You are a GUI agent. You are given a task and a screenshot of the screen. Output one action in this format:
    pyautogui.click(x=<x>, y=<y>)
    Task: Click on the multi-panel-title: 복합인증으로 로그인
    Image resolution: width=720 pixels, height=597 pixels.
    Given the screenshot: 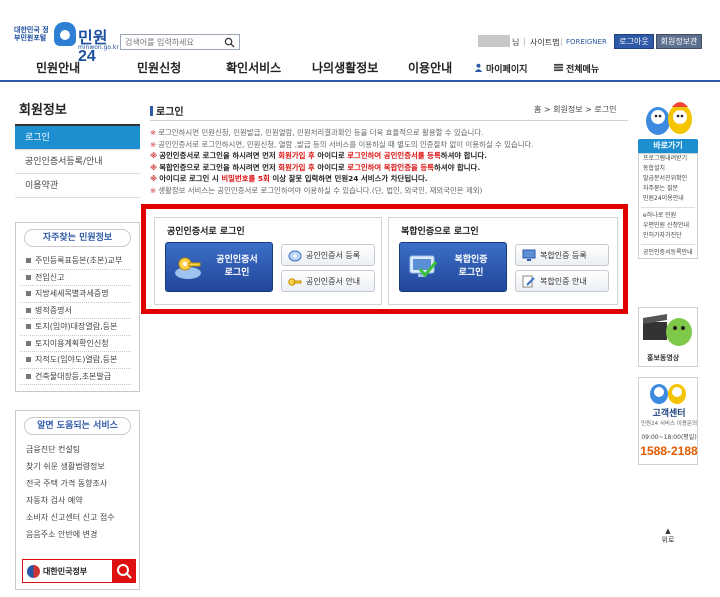 What is the action you would take?
    pyautogui.click(x=440, y=232)
    